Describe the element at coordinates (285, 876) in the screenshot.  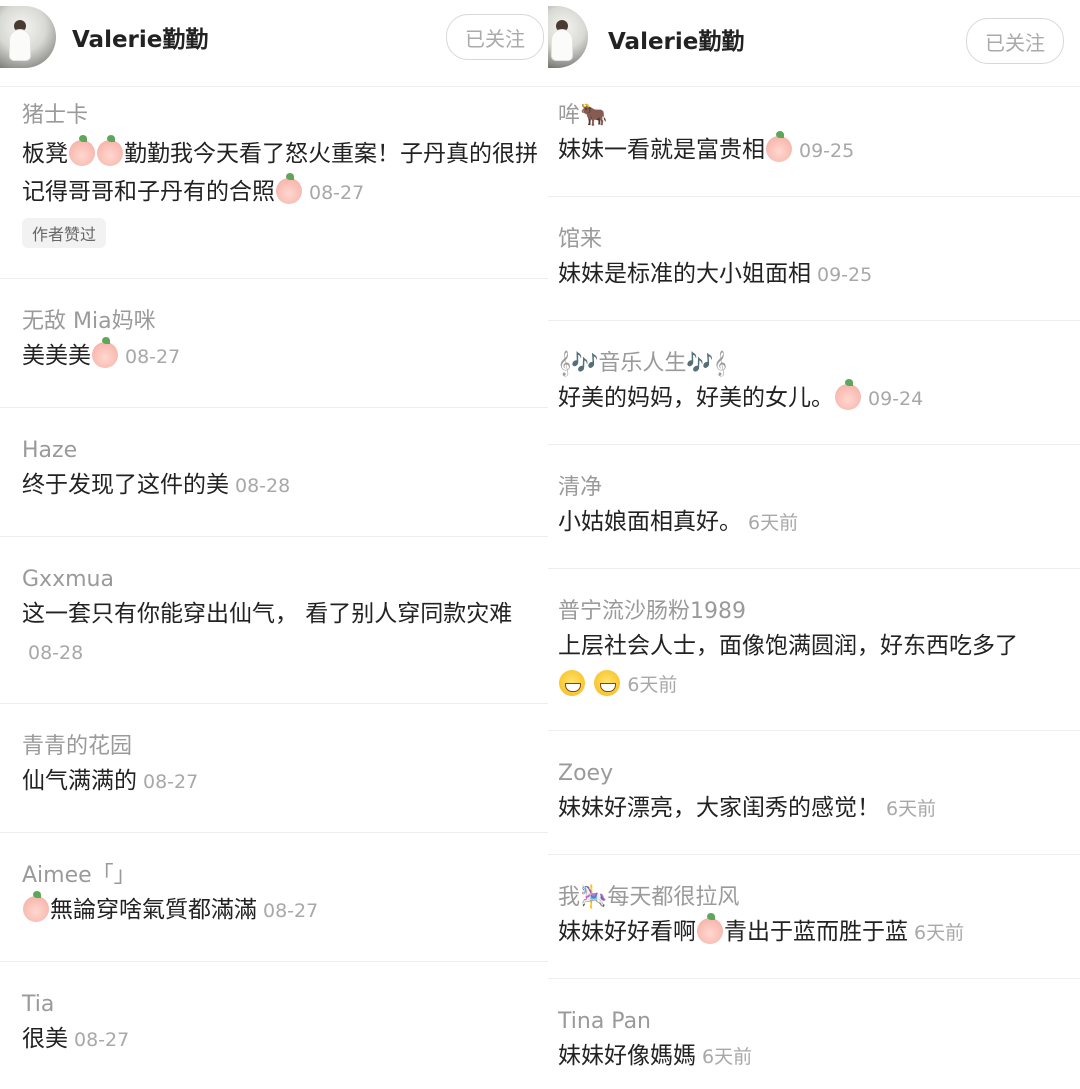
I see `comment-author: Aimee「」` at that location.